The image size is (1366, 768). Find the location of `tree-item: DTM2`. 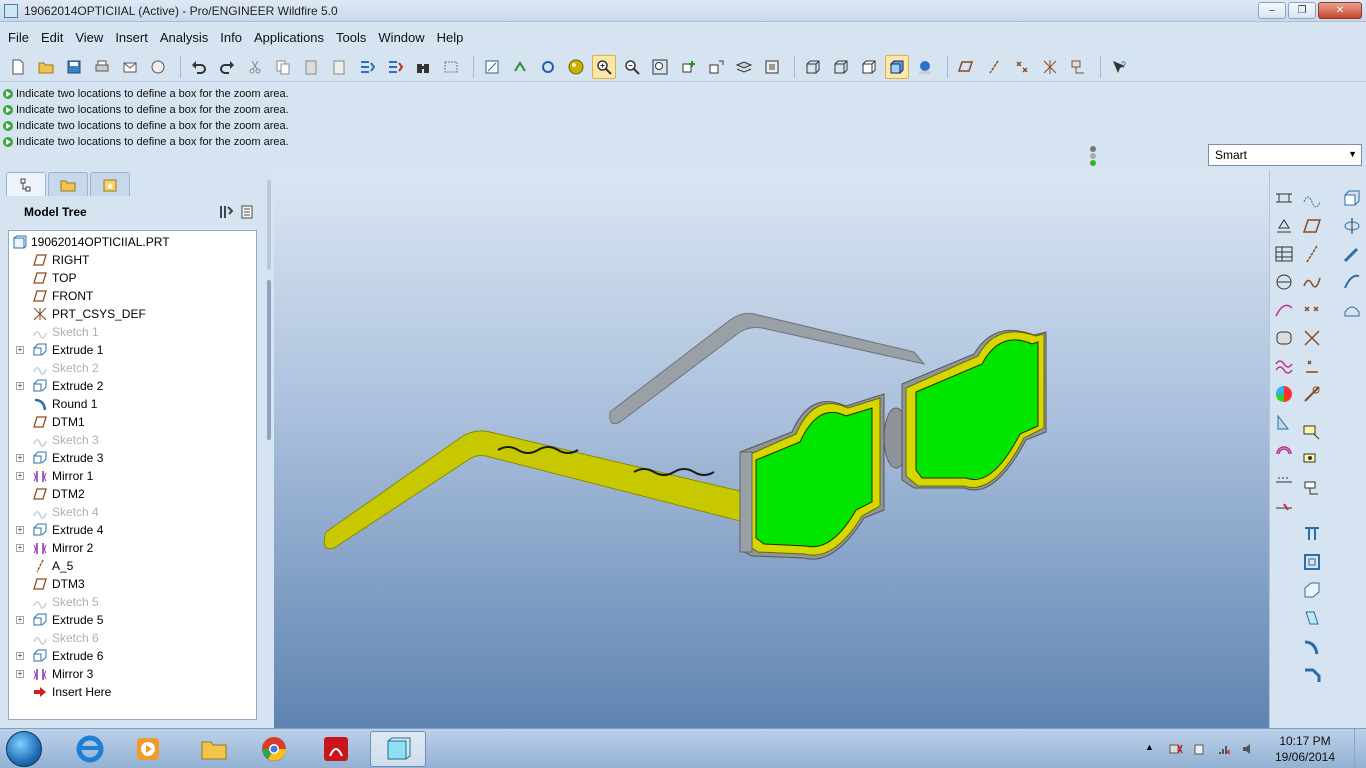

tree-item: DTM2 is located at coordinates (132, 494).